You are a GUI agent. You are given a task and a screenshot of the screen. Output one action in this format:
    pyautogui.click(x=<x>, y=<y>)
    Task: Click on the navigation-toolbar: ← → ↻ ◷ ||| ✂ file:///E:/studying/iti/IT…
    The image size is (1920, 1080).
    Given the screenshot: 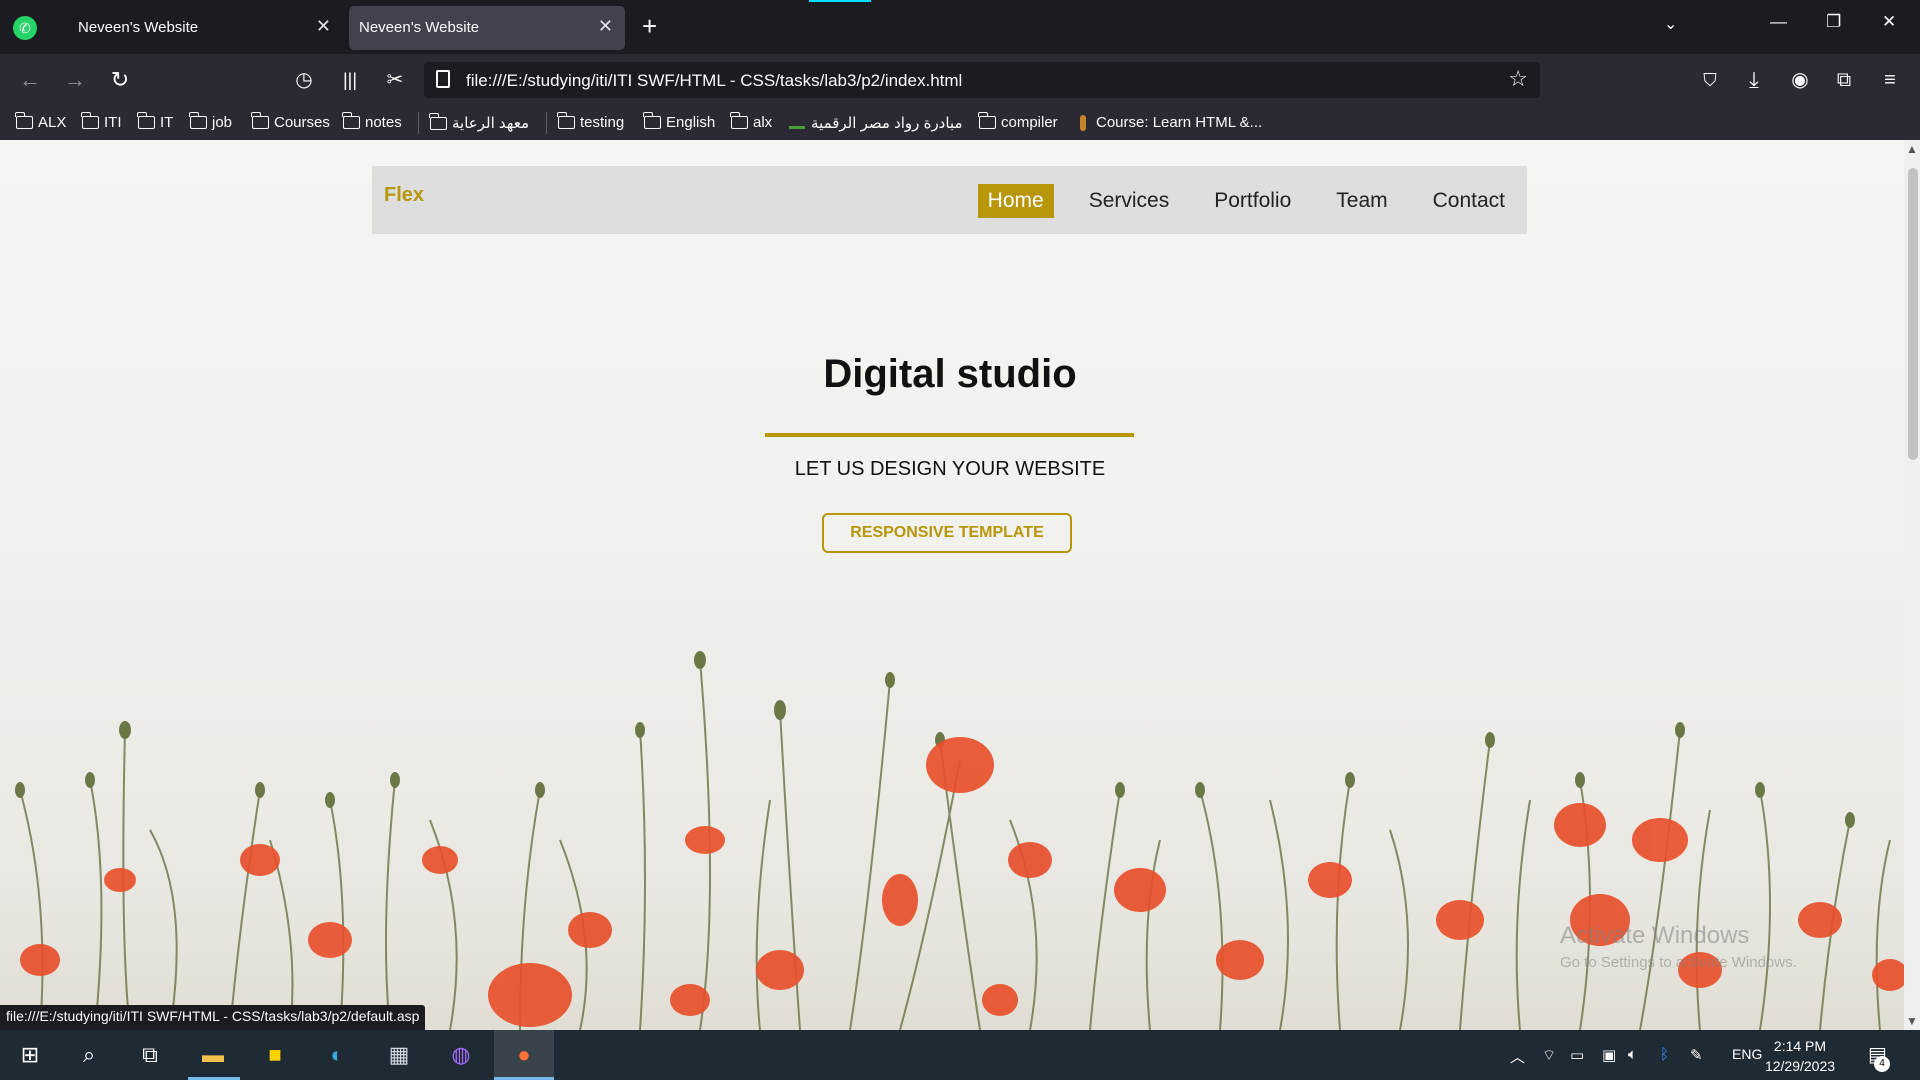 What is the action you would take?
    pyautogui.click(x=960, y=80)
    